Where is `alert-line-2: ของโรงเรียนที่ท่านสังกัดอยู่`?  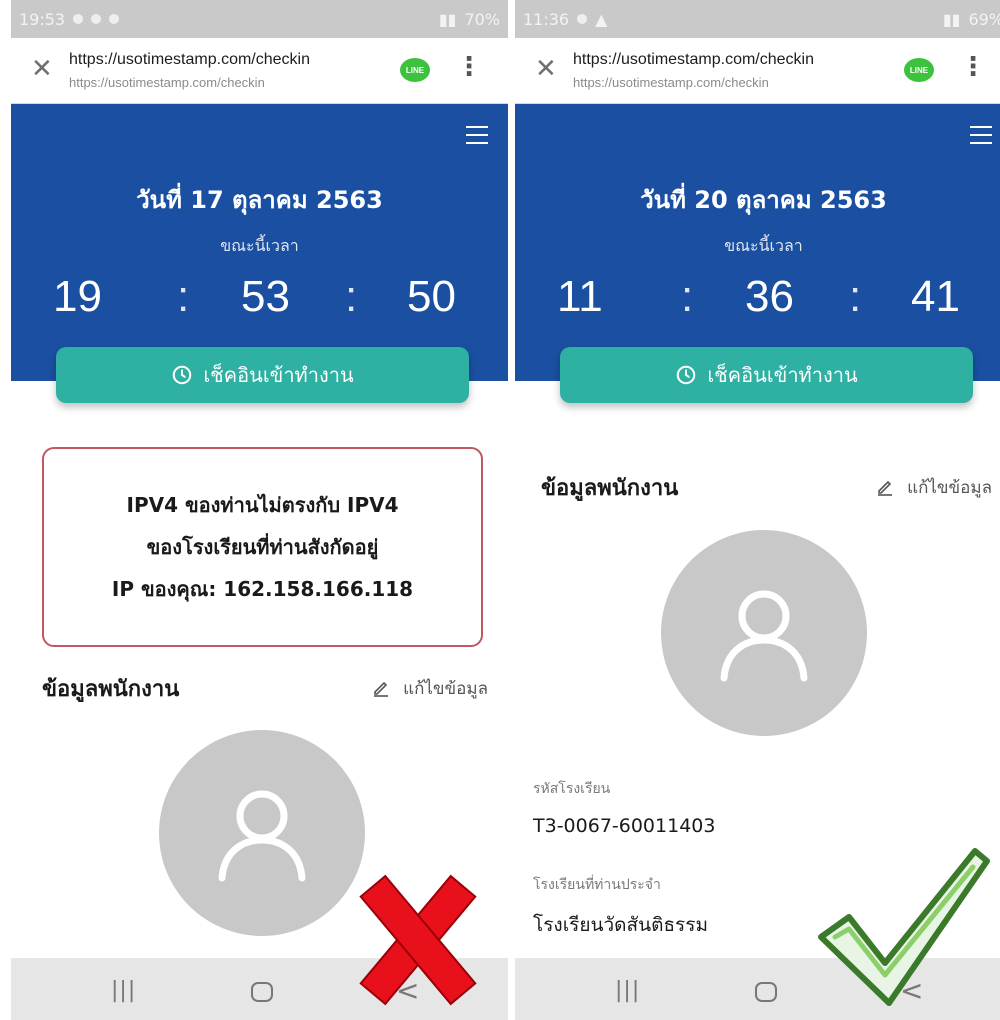 alert-line-2: ของโรงเรียนที่ท่านสังกัดอยู่ is located at coordinates (262, 547).